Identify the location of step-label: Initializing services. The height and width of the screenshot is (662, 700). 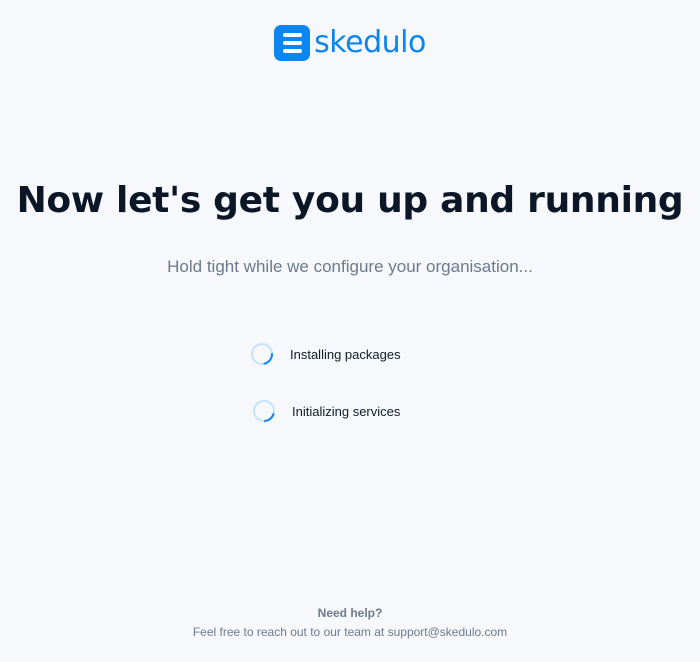
(346, 411).